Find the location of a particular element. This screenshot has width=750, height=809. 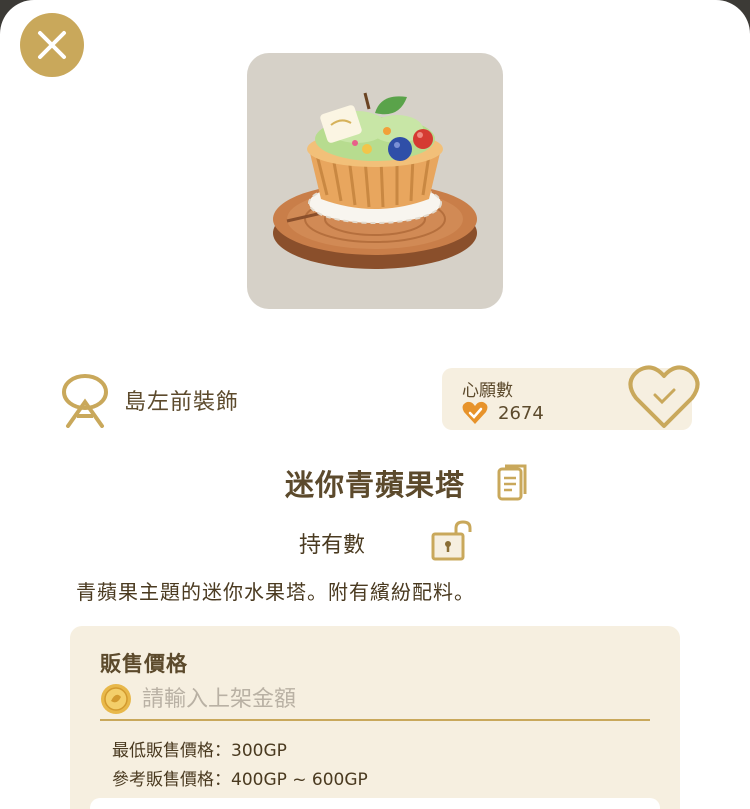

gp-coin-icon is located at coordinates (116, 699).